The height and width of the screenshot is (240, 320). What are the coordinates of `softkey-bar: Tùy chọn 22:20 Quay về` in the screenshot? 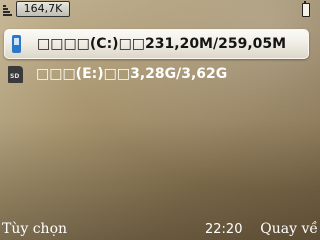 It's located at (160, 230).